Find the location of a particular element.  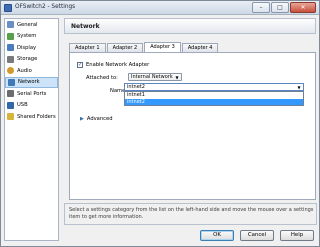

attached-to-select: Internal Network ▼ is located at coordinates (155, 77).